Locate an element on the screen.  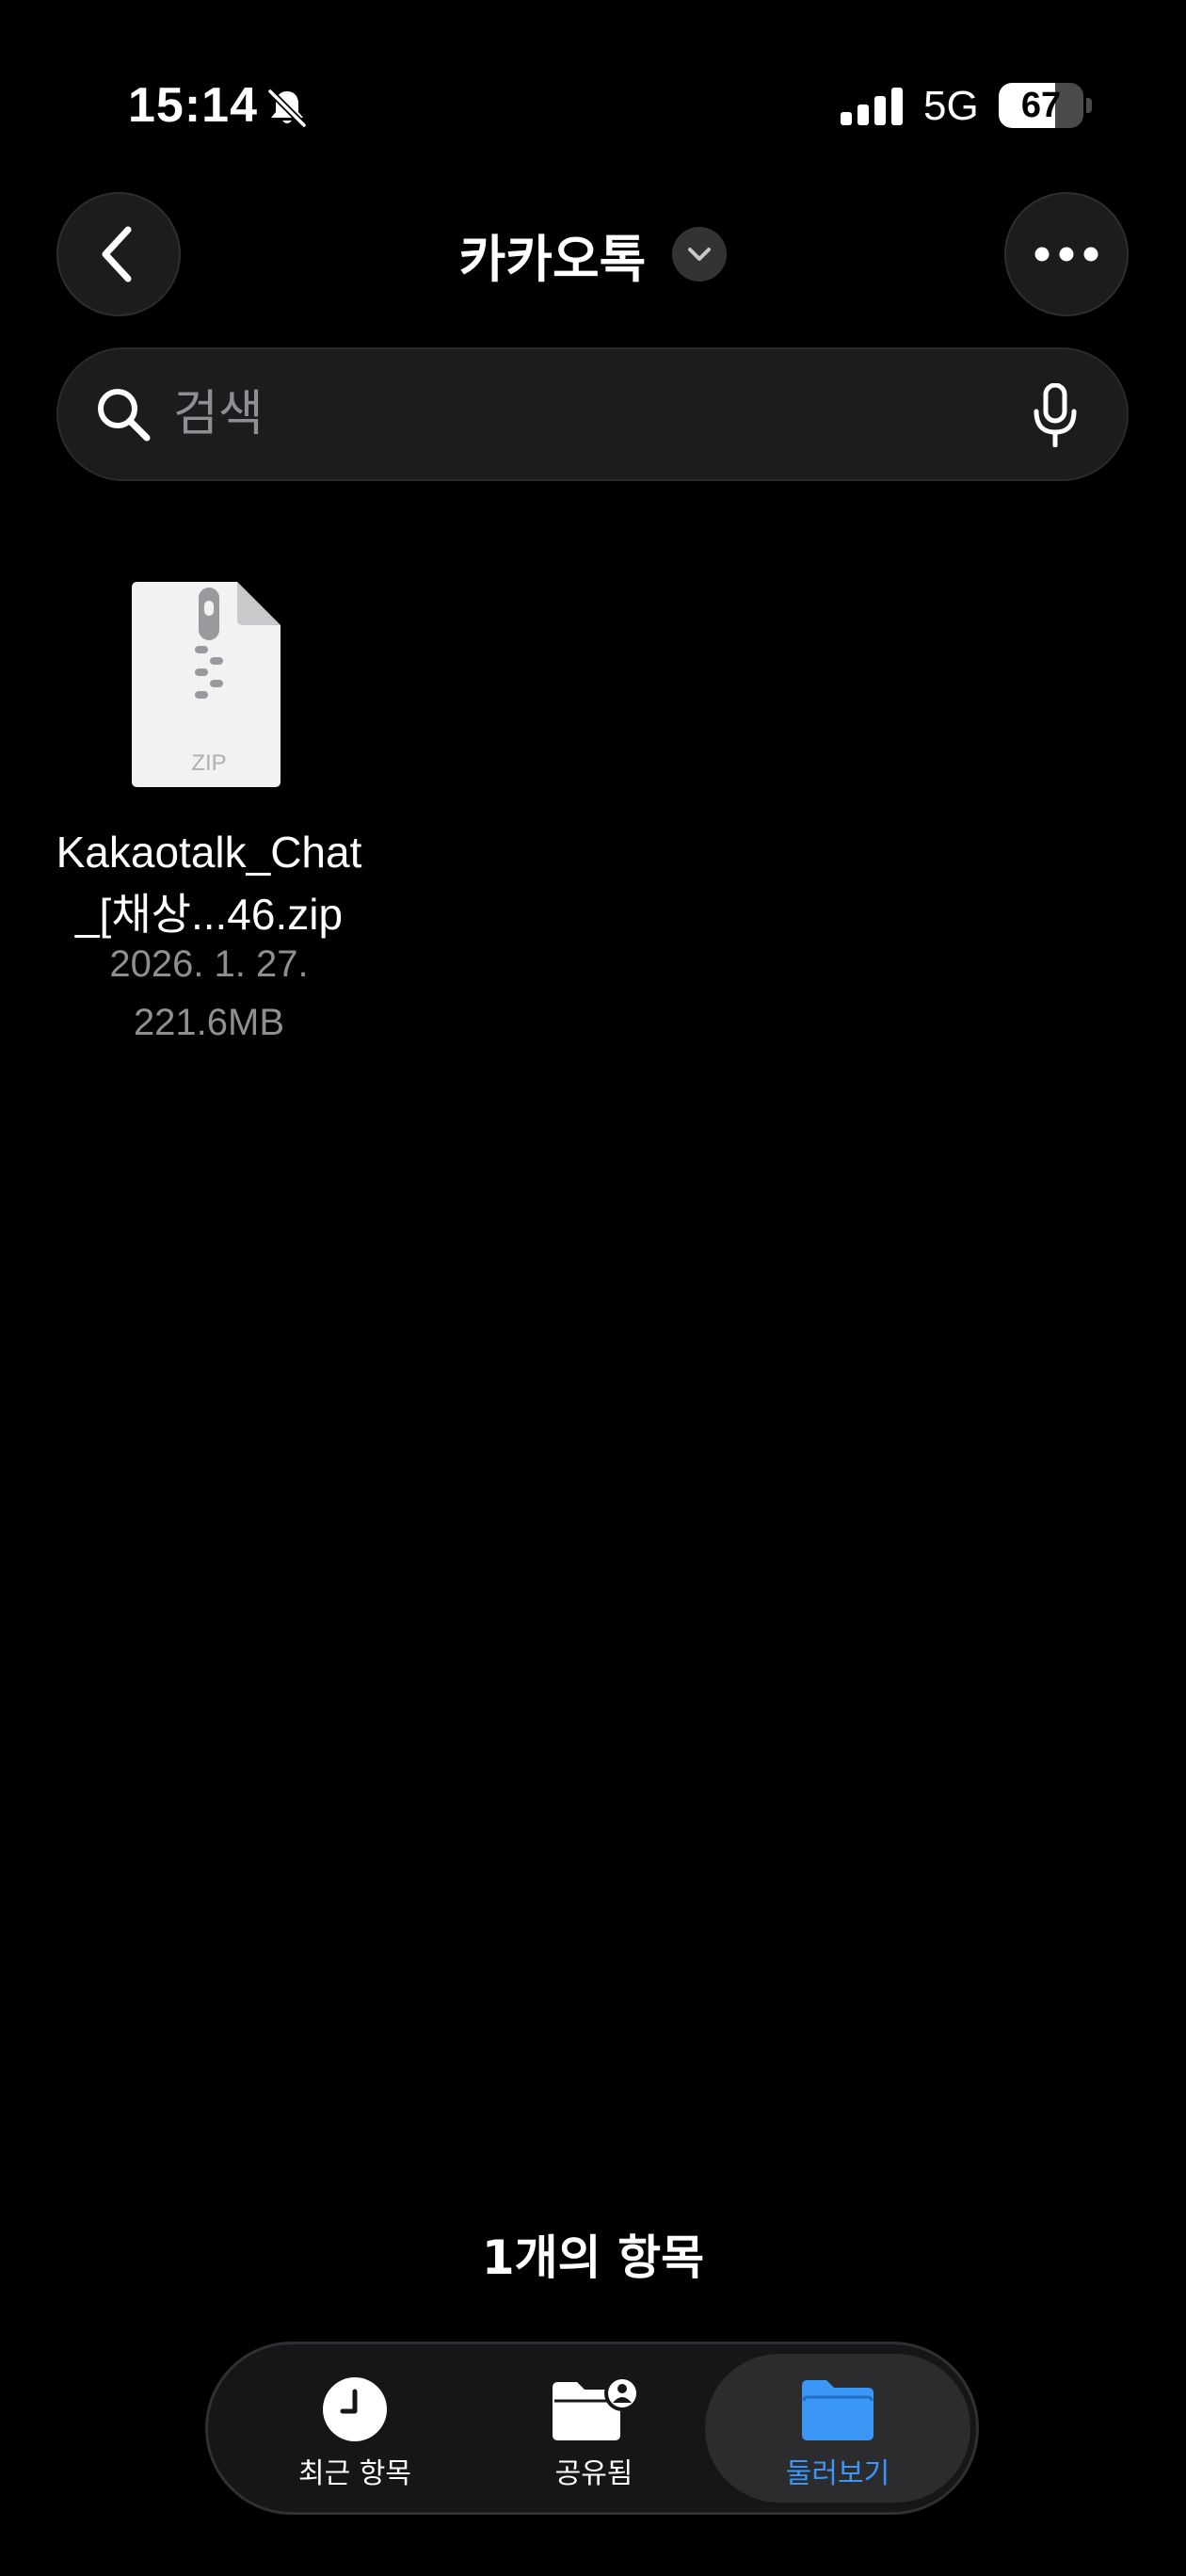
file-name-line2: _[채상...46.zip is located at coordinates (209, 914).